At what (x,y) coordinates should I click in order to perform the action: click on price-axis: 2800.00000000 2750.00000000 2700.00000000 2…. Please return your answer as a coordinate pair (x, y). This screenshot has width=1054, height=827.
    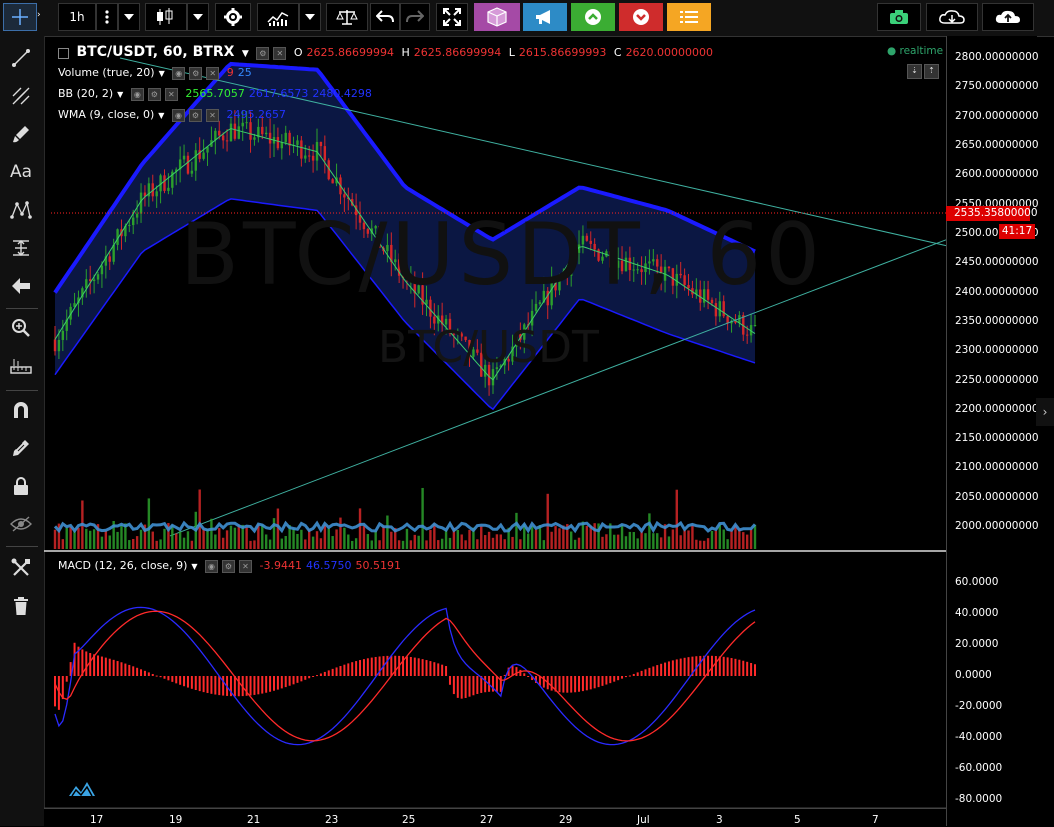
    Looking at the image, I should click on (992, 431).